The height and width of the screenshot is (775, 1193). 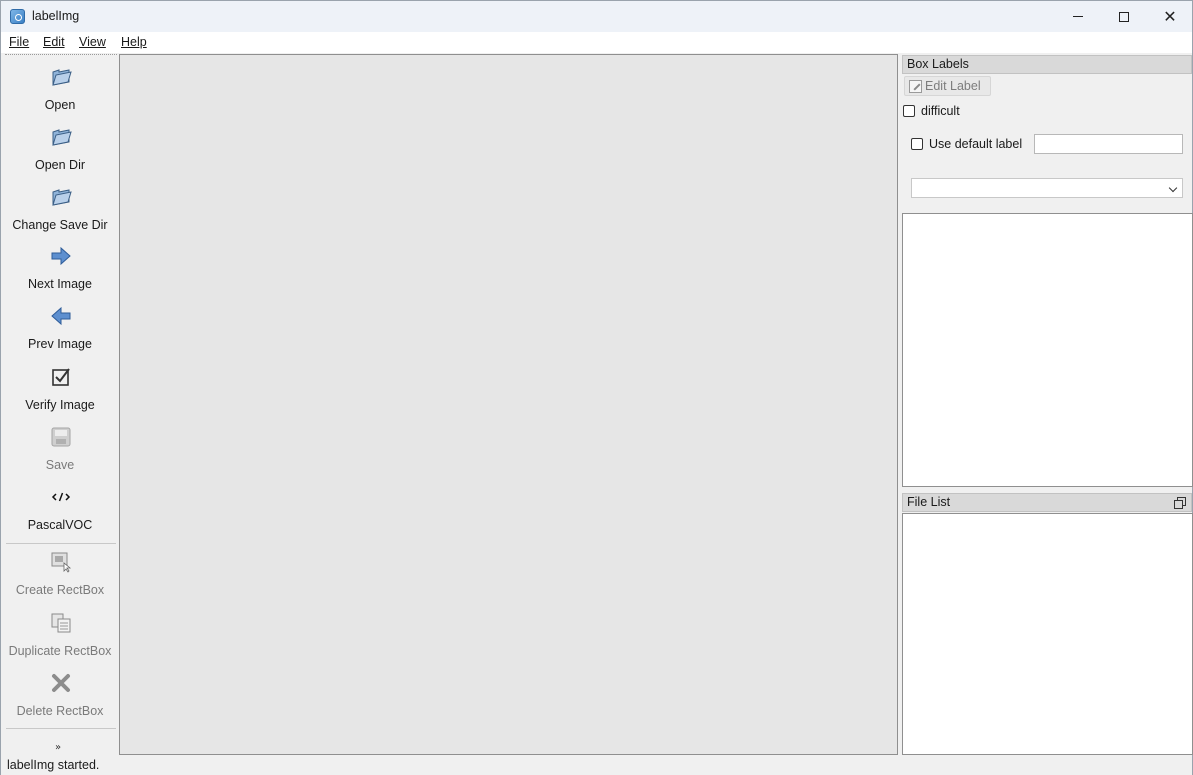 What do you see at coordinates (1108, 144) in the screenshot?
I see `default-label-input` at bounding box center [1108, 144].